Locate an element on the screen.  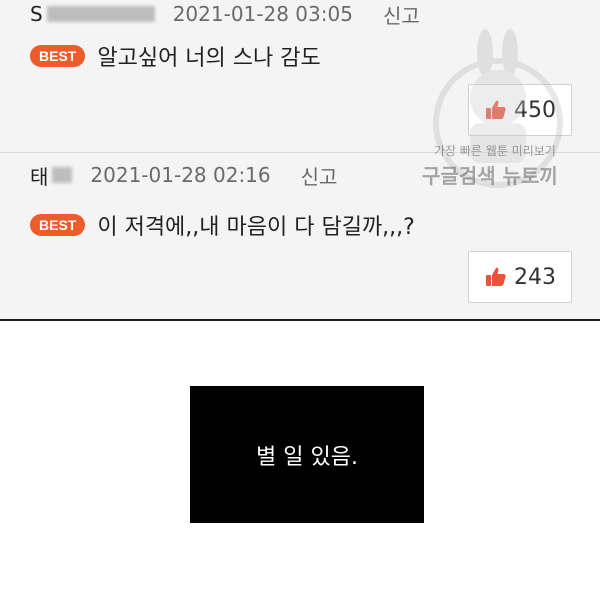
watermark-title: 구글검색 뉴토끼 is located at coordinates (490, 176).